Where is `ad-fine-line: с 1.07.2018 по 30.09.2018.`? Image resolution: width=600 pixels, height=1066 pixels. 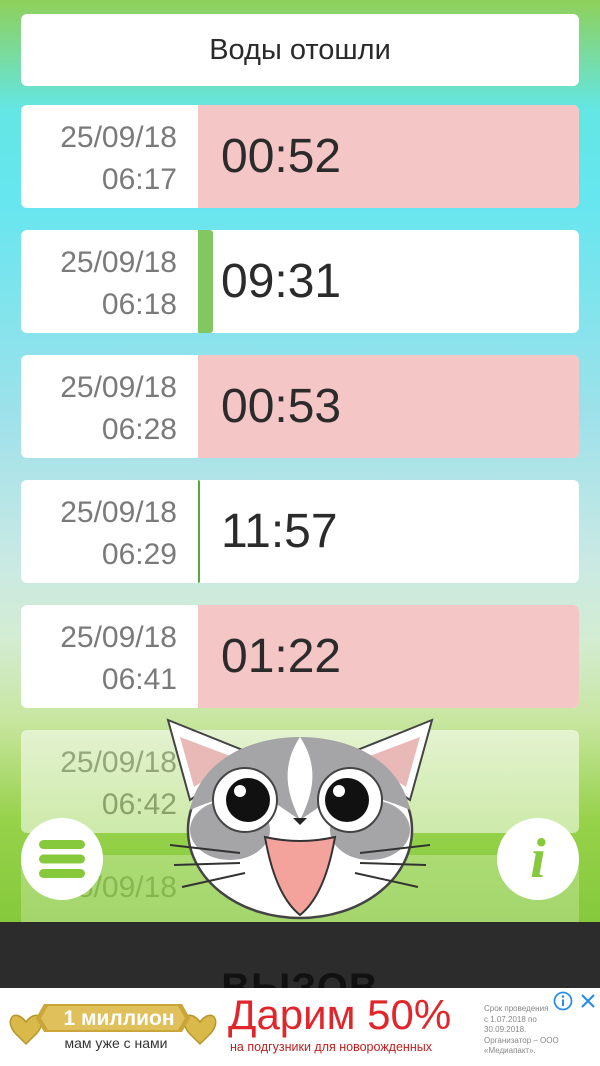 ad-fine-line: с 1.07.2018 по 30.09.2018. is located at coordinates (510, 1024).